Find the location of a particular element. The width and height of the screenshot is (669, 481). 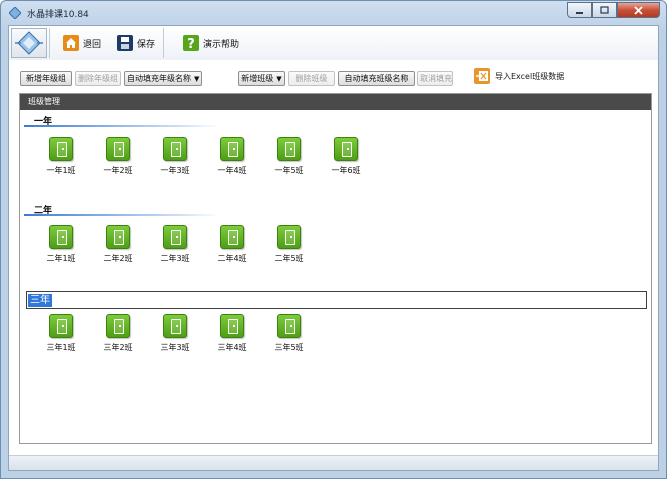

status-bar is located at coordinates (333, 462).